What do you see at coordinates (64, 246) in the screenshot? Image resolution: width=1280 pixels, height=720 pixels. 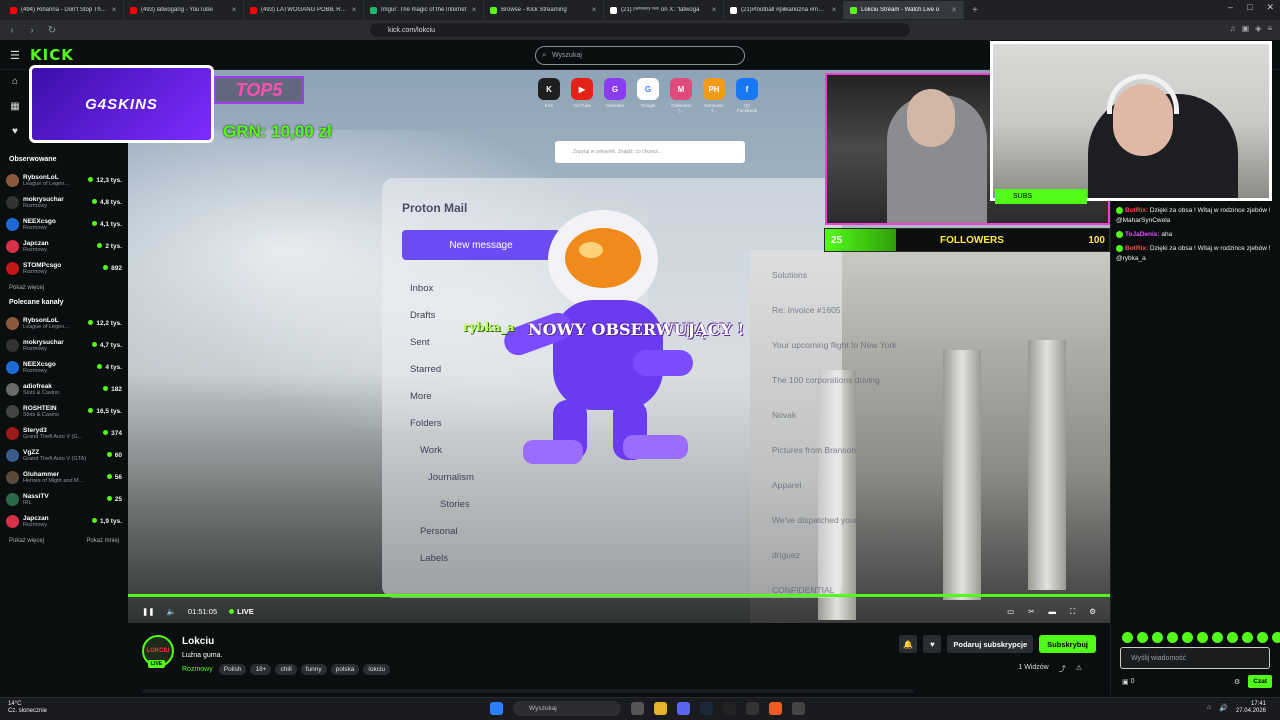 I see `sidebar-channel: Japczan Rozmowy 2 tys.` at bounding box center [64, 246].